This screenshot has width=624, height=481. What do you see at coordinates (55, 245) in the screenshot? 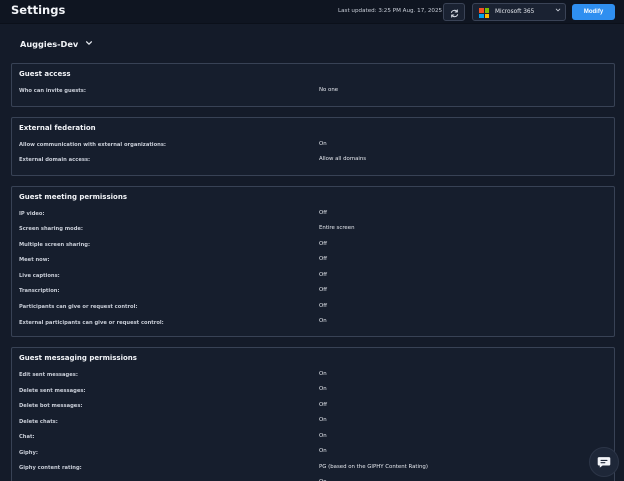
I see `row-label: Multiple screen sharing:` at bounding box center [55, 245].